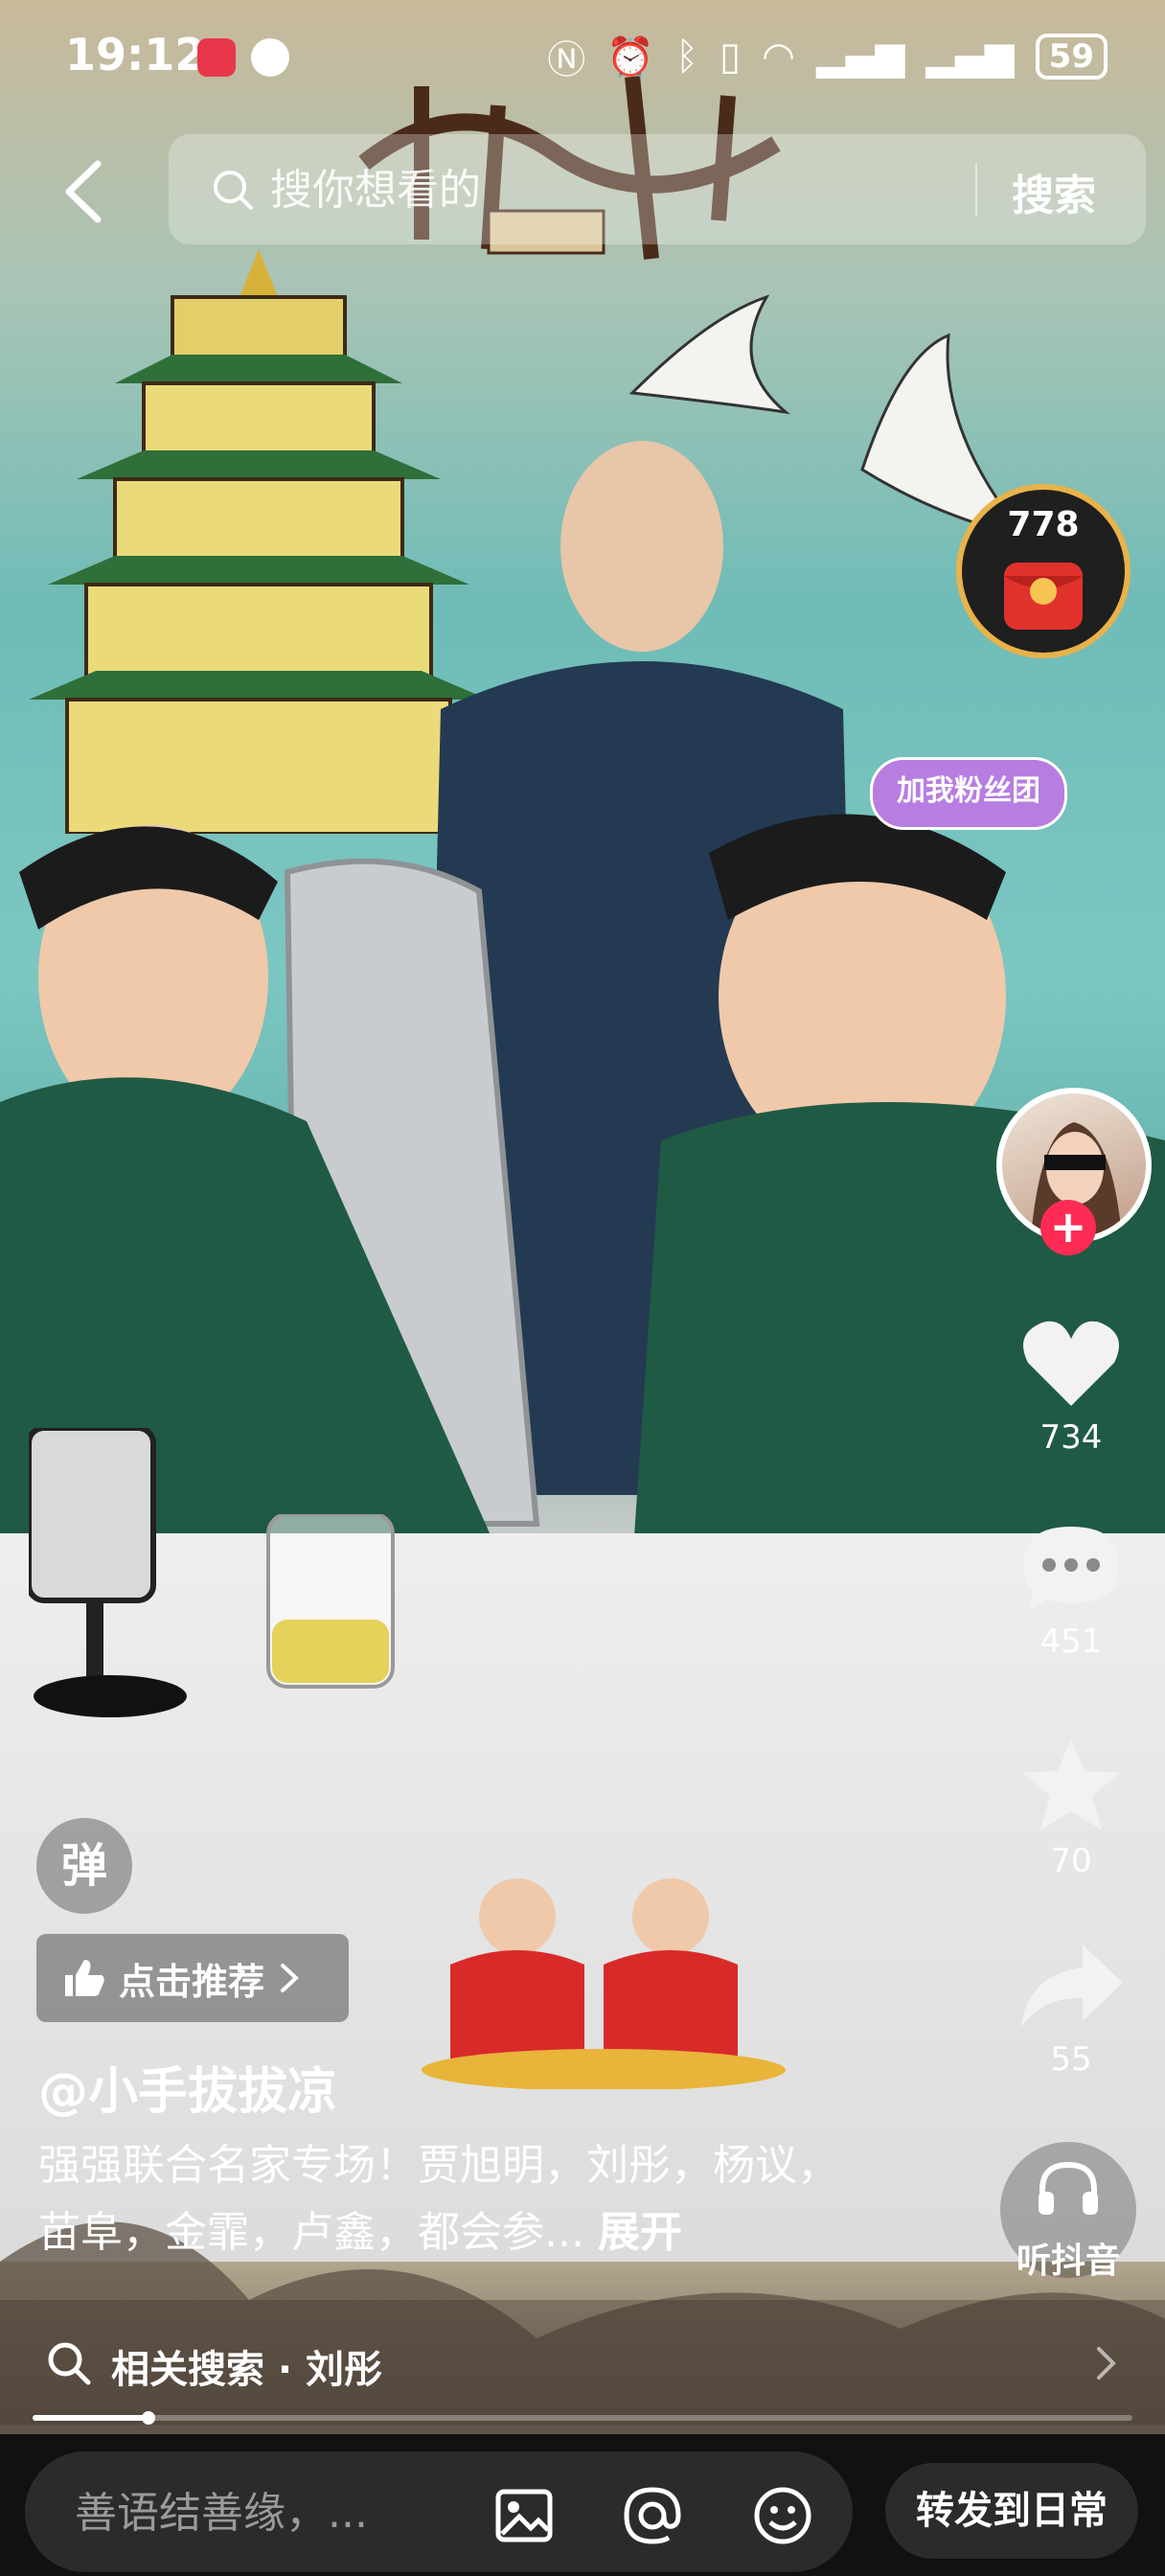 Image resolution: width=1165 pixels, height=2576 pixels. Describe the element at coordinates (643, 189) in the screenshot. I see `search-input` at that location.